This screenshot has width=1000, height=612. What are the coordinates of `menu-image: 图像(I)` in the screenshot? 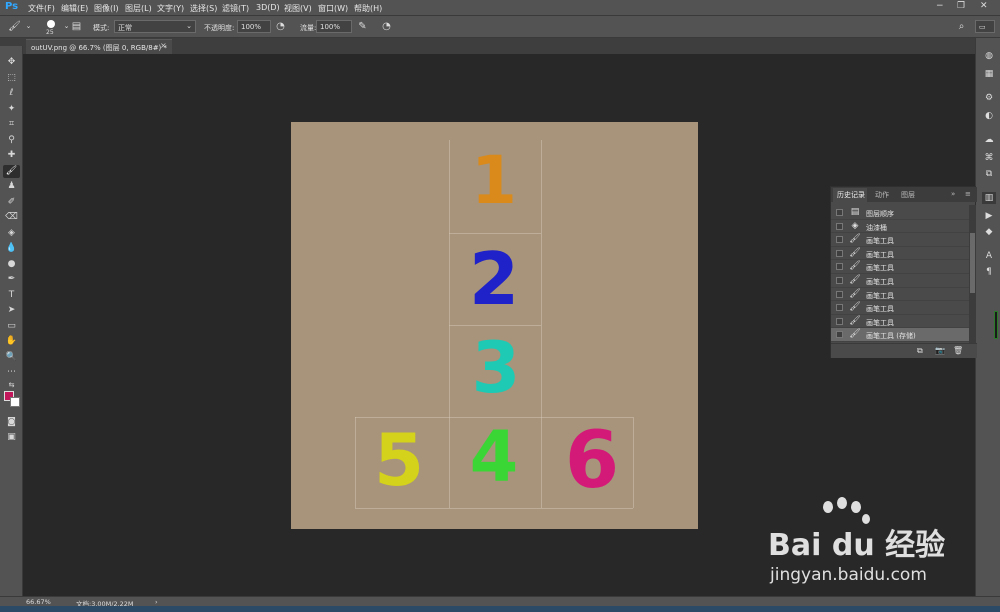 It's located at (106, 8).